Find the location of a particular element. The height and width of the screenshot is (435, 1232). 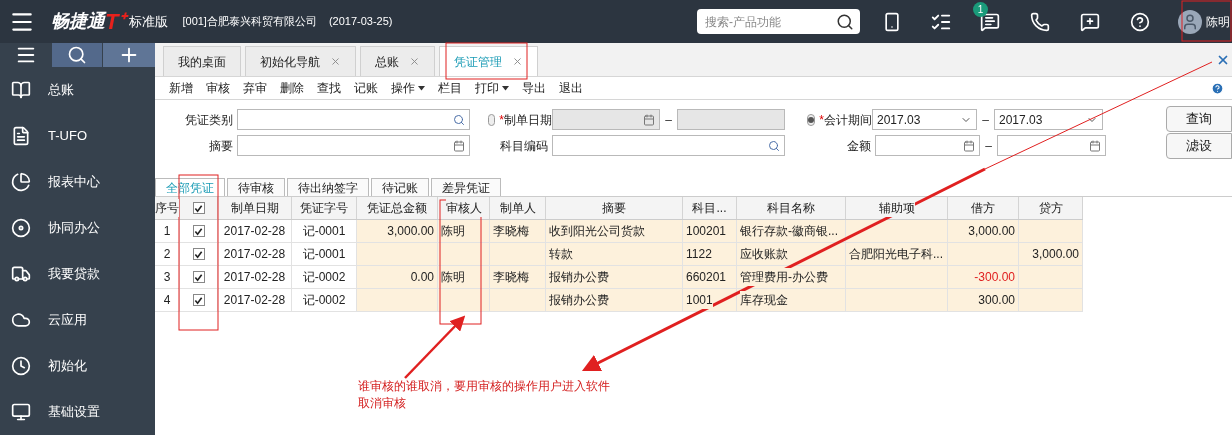

help-icon is located at coordinates (1140, 21).